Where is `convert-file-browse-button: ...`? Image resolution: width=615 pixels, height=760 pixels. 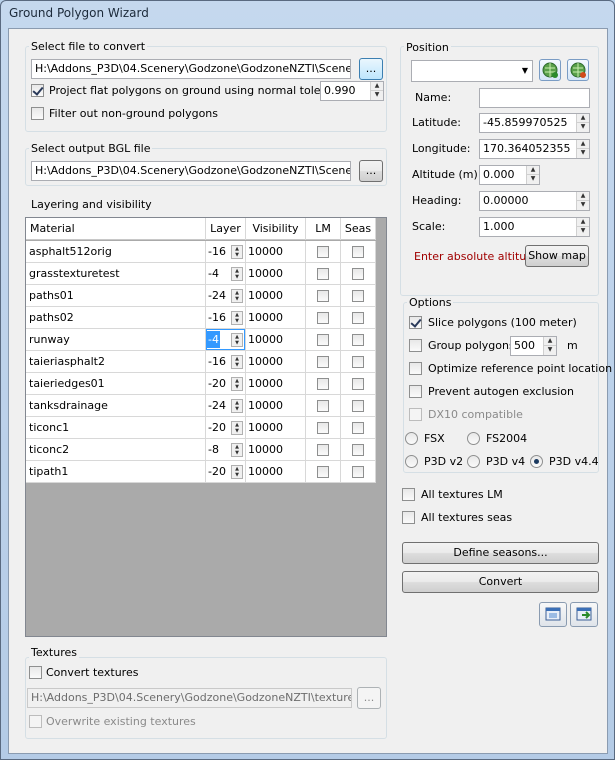
convert-file-browse-button: ... is located at coordinates (371, 69).